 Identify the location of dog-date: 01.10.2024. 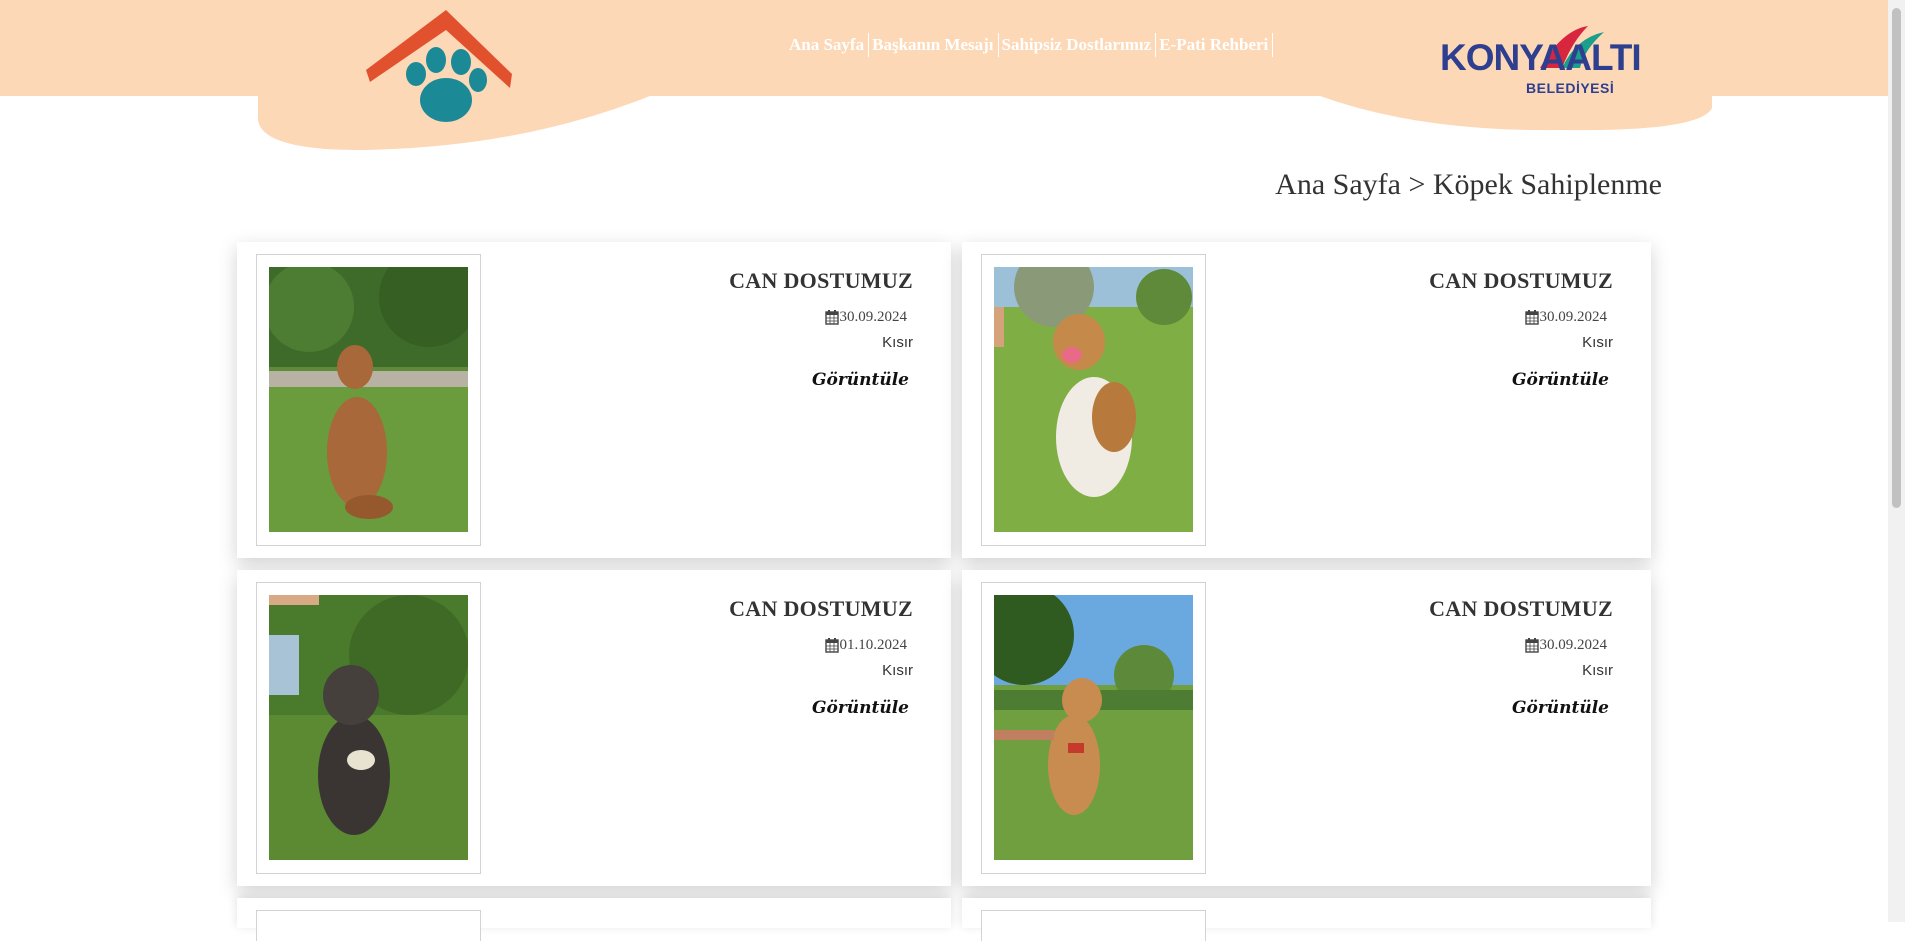
(821, 645).